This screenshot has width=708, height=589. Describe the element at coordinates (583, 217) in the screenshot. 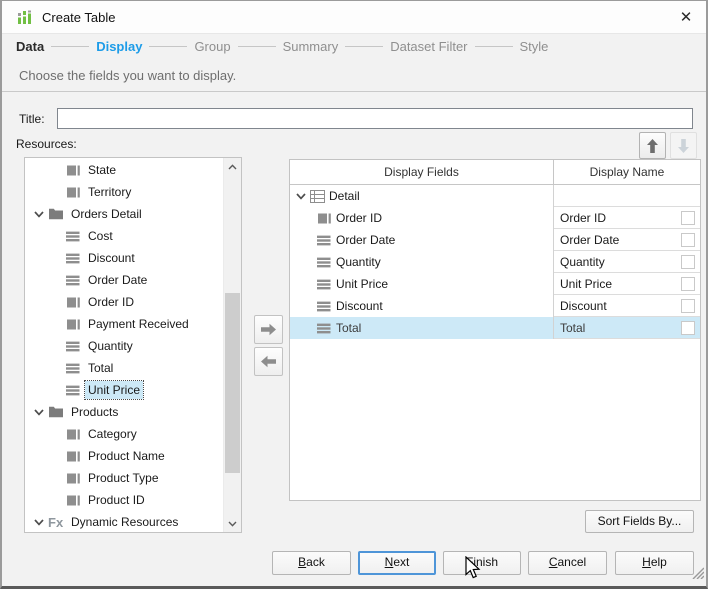

I see `display-name-value: Order ID` at that location.